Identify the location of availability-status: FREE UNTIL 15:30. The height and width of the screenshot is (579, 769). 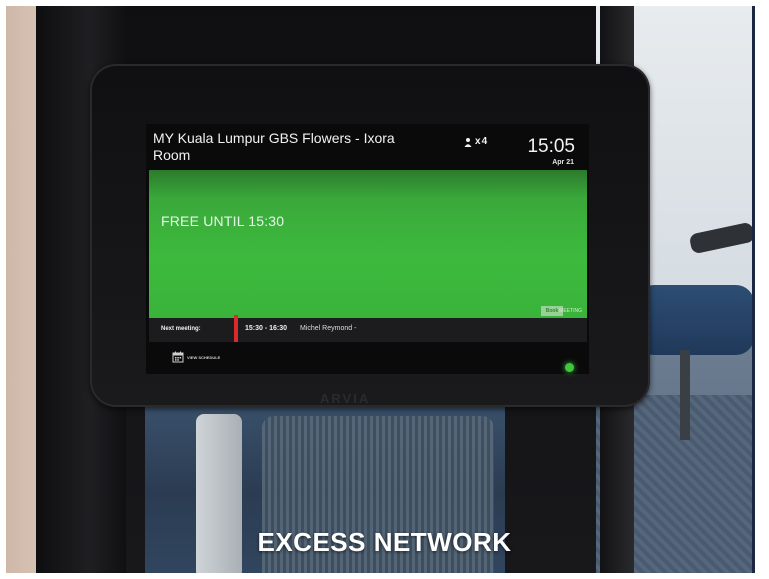
(223, 221).